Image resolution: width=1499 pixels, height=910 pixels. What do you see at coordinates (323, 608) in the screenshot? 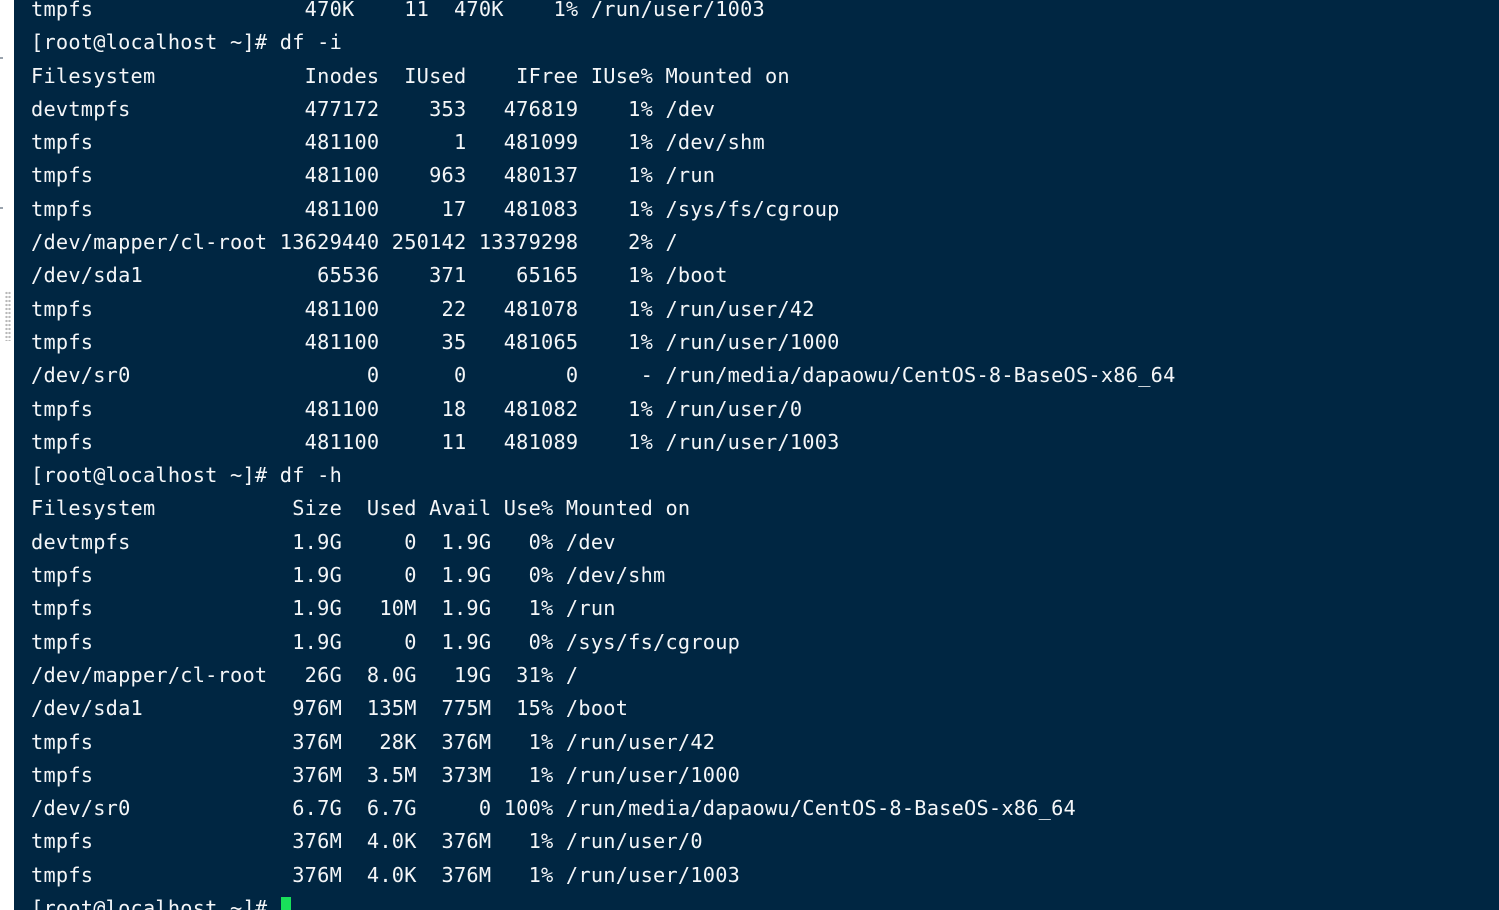
I see `table-row: tmpfs 1.9G 10M 1.9G 1% /run` at bounding box center [323, 608].